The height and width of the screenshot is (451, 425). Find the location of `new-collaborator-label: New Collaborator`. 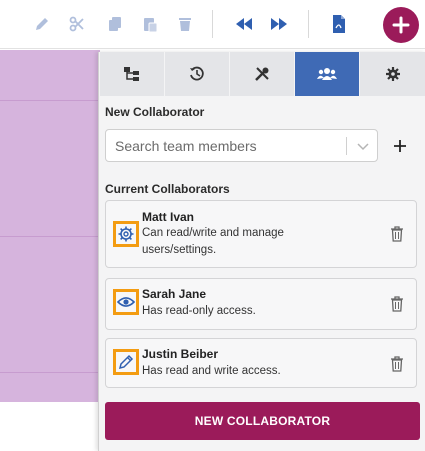

new-collaborator-label: New Collaborator is located at coordinates (155, 112).